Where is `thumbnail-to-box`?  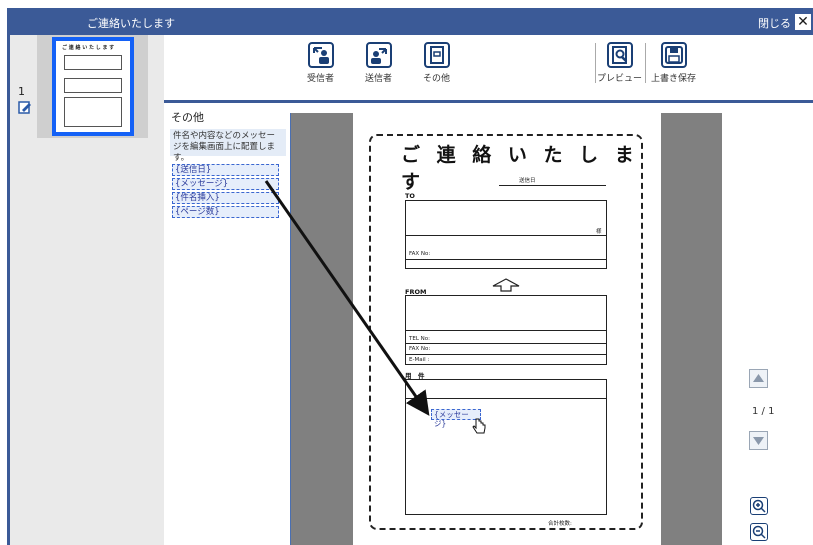
thumbnail-to-box is located at coordinates (93, 62).